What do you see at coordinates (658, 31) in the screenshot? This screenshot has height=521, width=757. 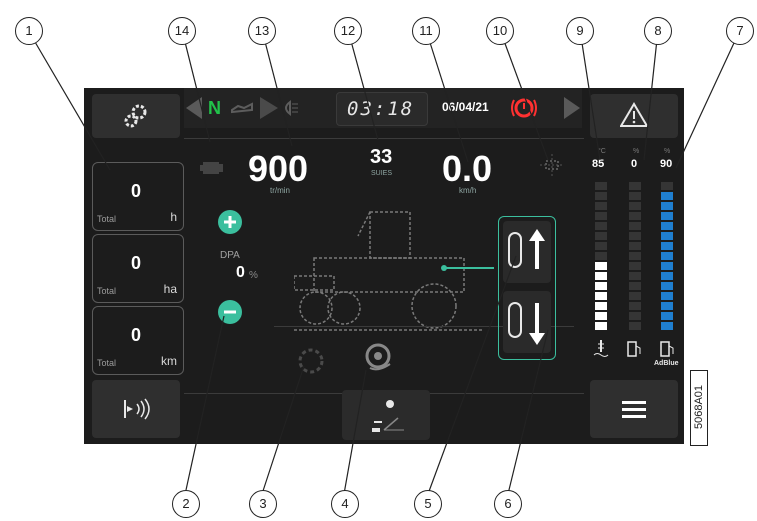 I see `callout-8: 8` at bounding box center [658, 31].